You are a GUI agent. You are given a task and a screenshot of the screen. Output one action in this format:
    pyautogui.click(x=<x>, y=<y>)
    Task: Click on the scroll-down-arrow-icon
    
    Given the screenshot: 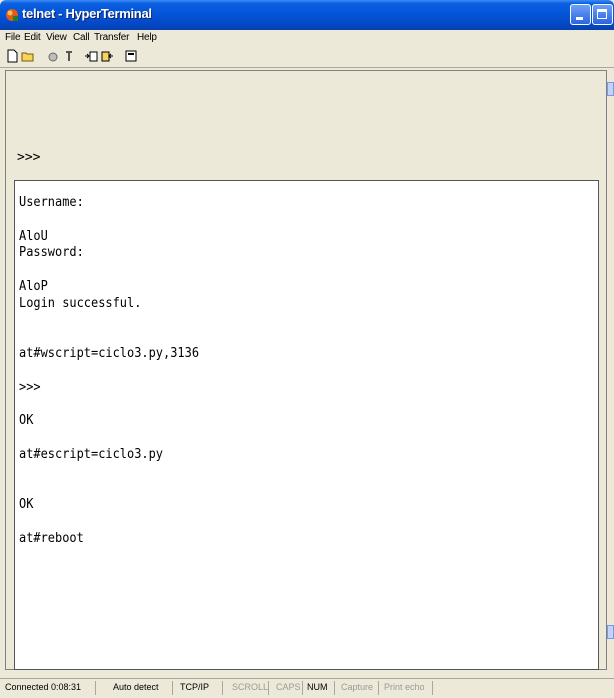 What is the action you would take?
    pyautogui.click(x=610, y=632)
    